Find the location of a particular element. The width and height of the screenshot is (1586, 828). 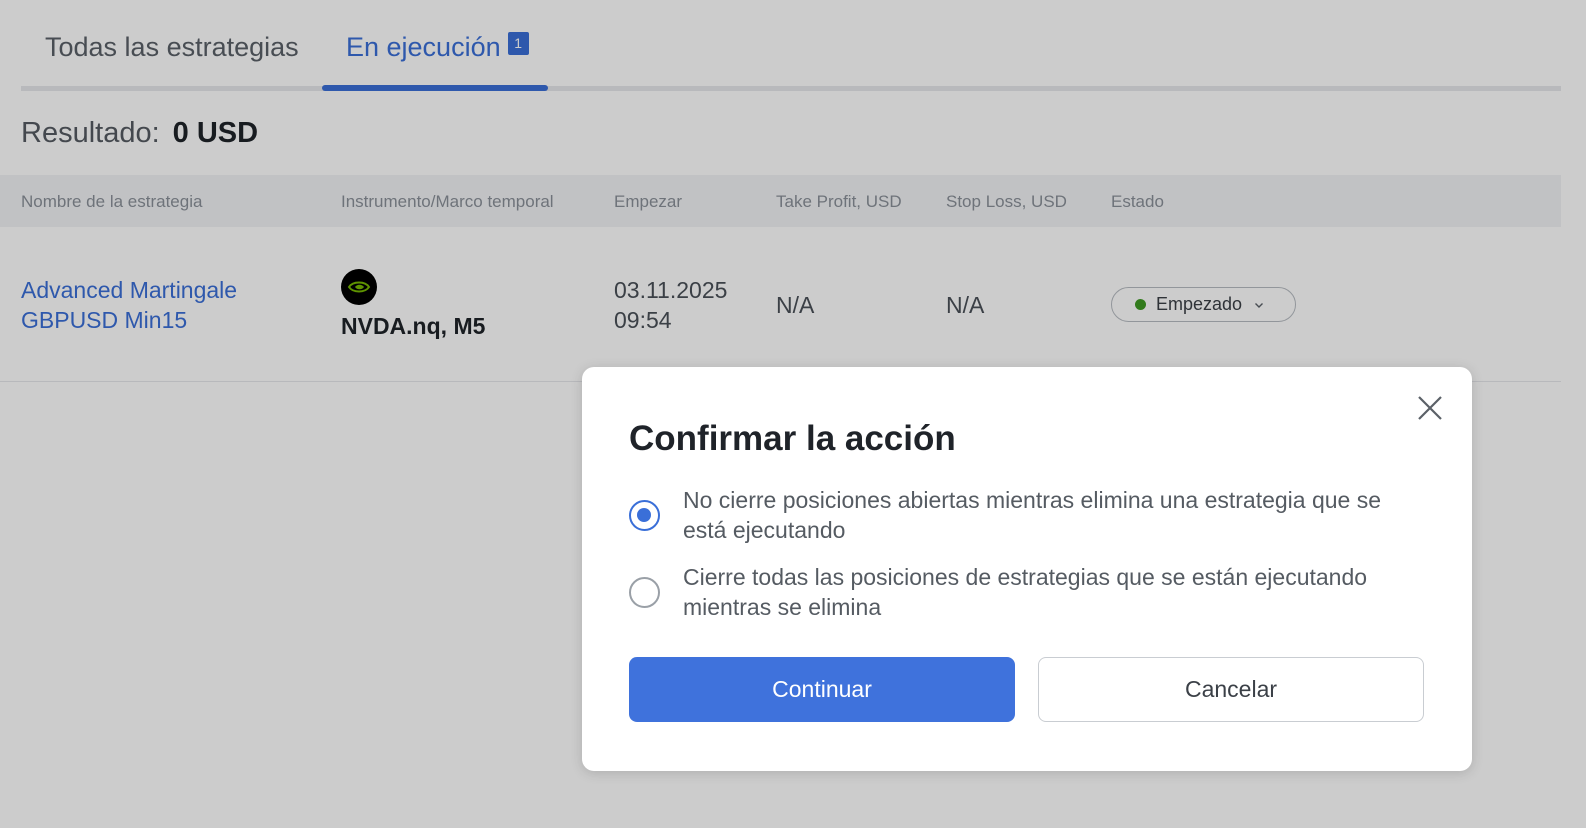

dialog-title: Confirmar la acción is located at coordinates (792, 438).